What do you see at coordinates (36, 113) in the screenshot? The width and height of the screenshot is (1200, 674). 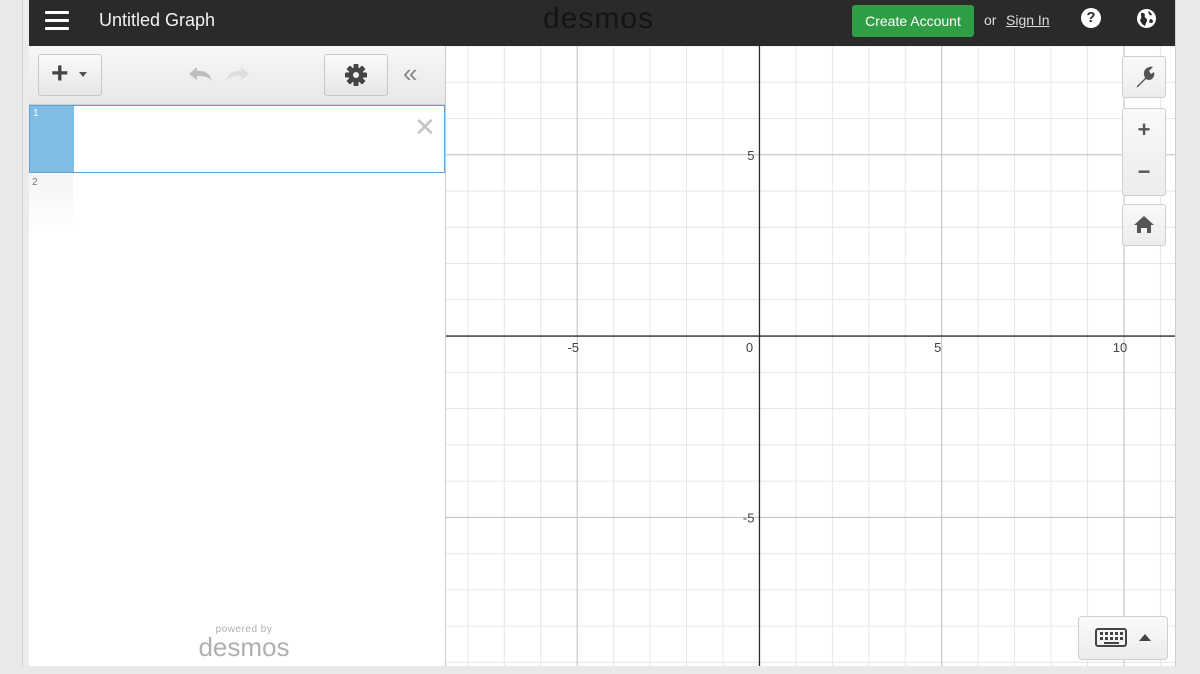 I see `expression-number: 1` at bounding box center [36, 113].